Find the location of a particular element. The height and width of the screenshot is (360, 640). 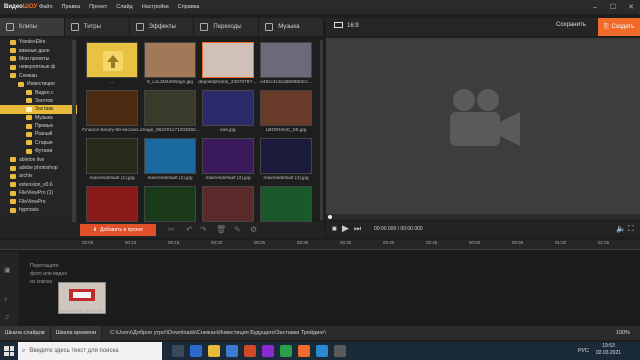

tab-transitions: Переходы is located at coordinates (227, 27).